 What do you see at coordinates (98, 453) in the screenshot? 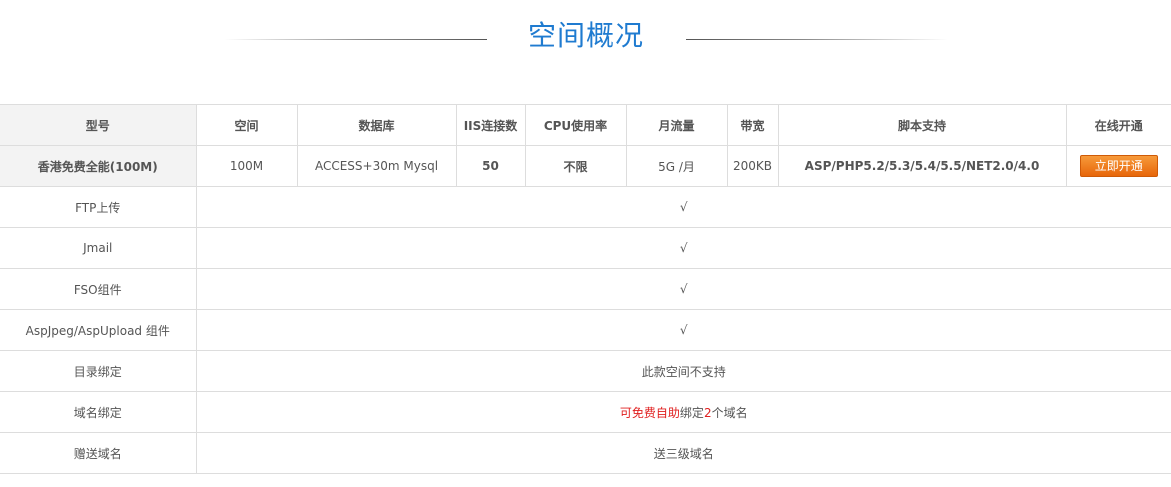
I see `feature-label: 赠送域名` at bounding box center [98, 453].